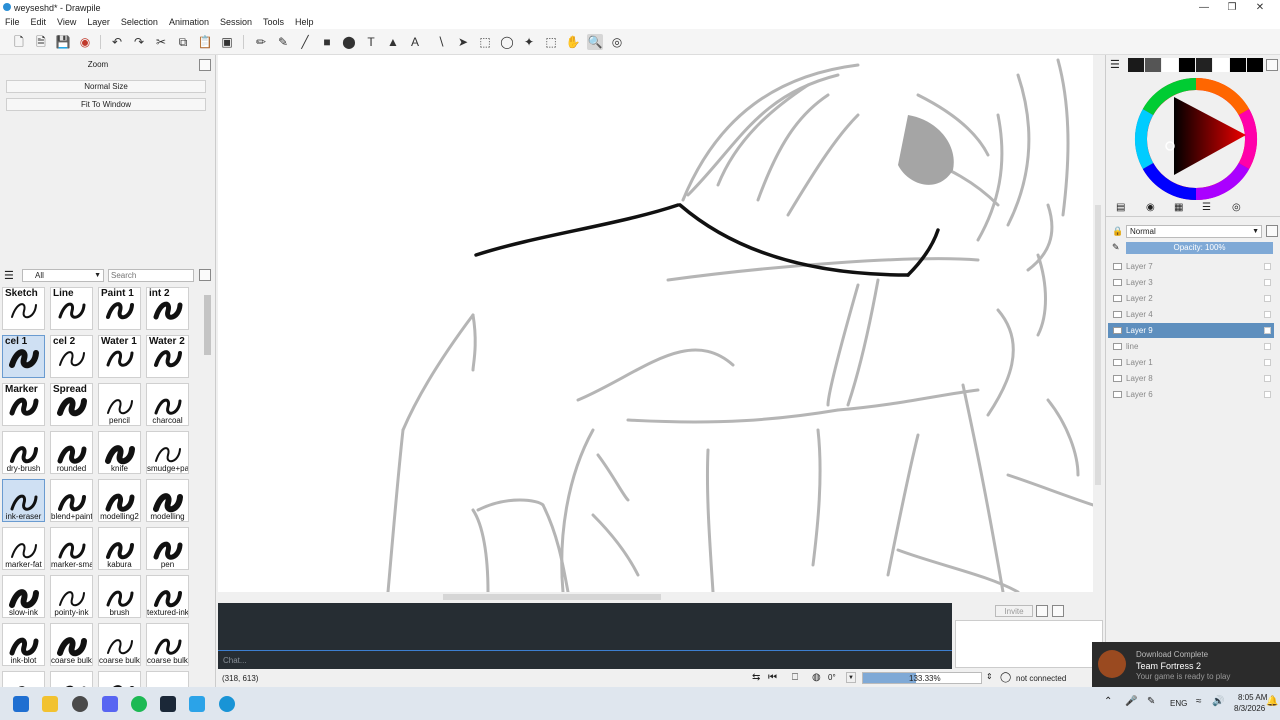 Image resolution: width=1280 pixels, height=720 pixels. I want to click on file-explorer-icon, so click(50, 704).